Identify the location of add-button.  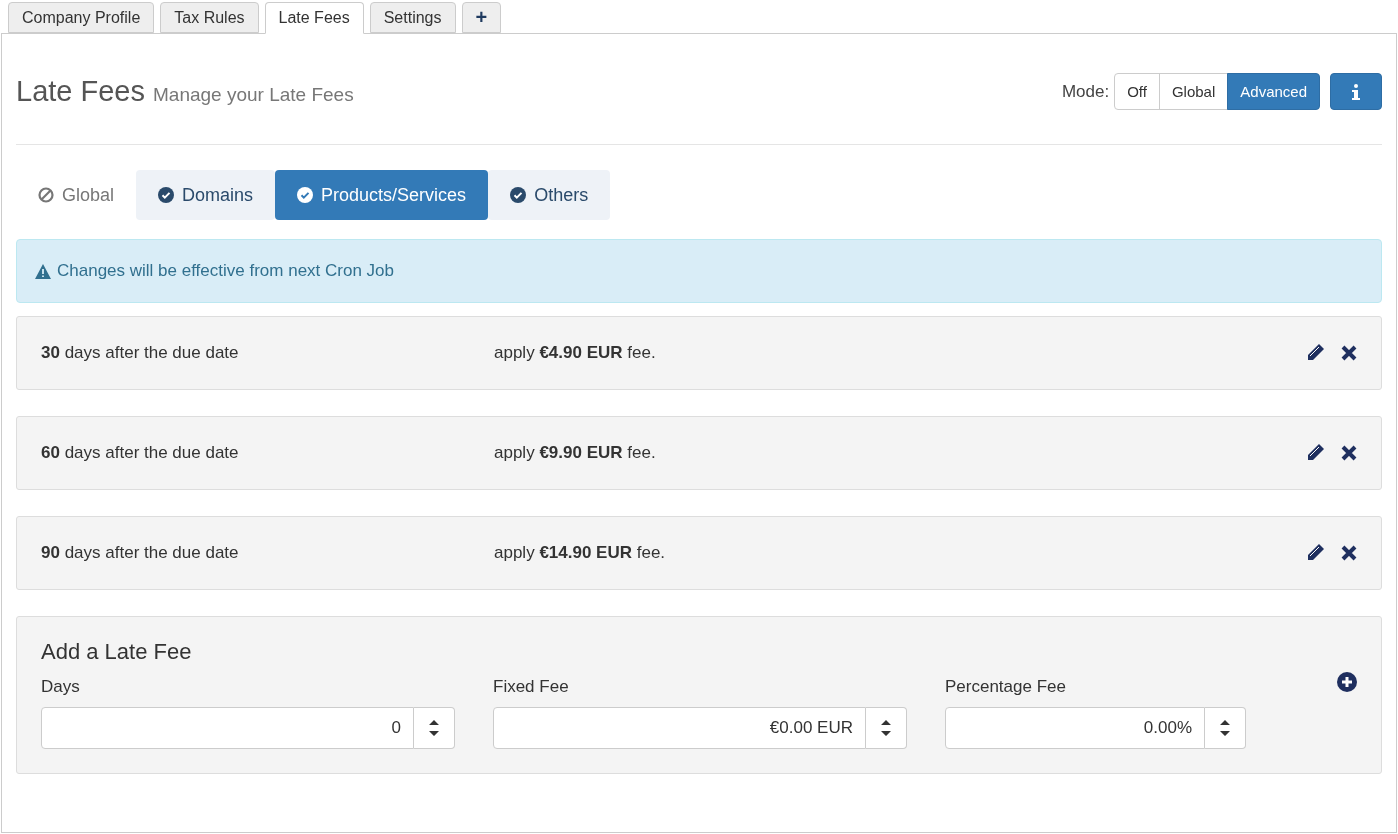
(1347, 682).